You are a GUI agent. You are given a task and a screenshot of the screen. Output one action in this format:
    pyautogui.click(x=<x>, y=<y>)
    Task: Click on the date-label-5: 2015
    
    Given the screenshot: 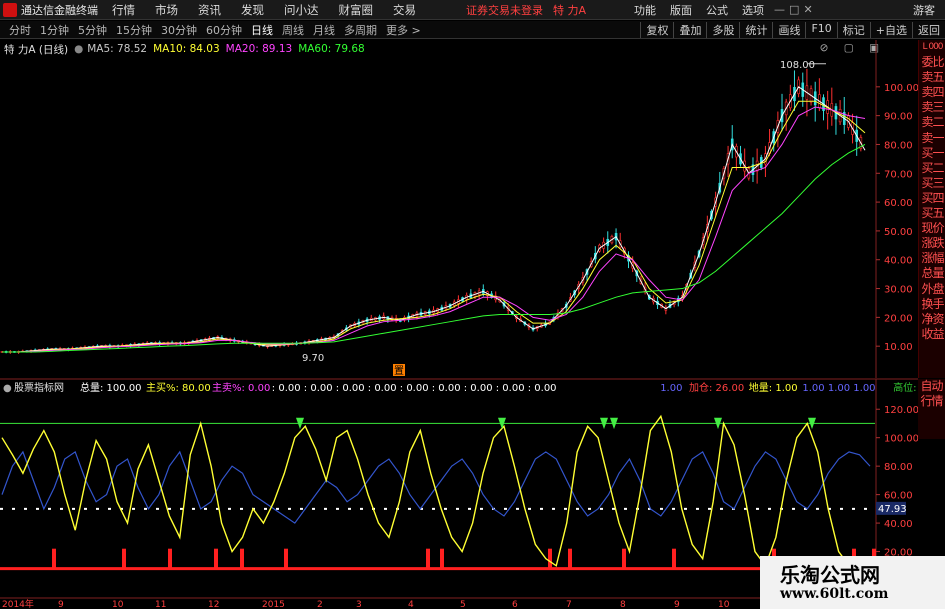 What is the action you would take?
    pyautogui.click(x=273, y=604)
    